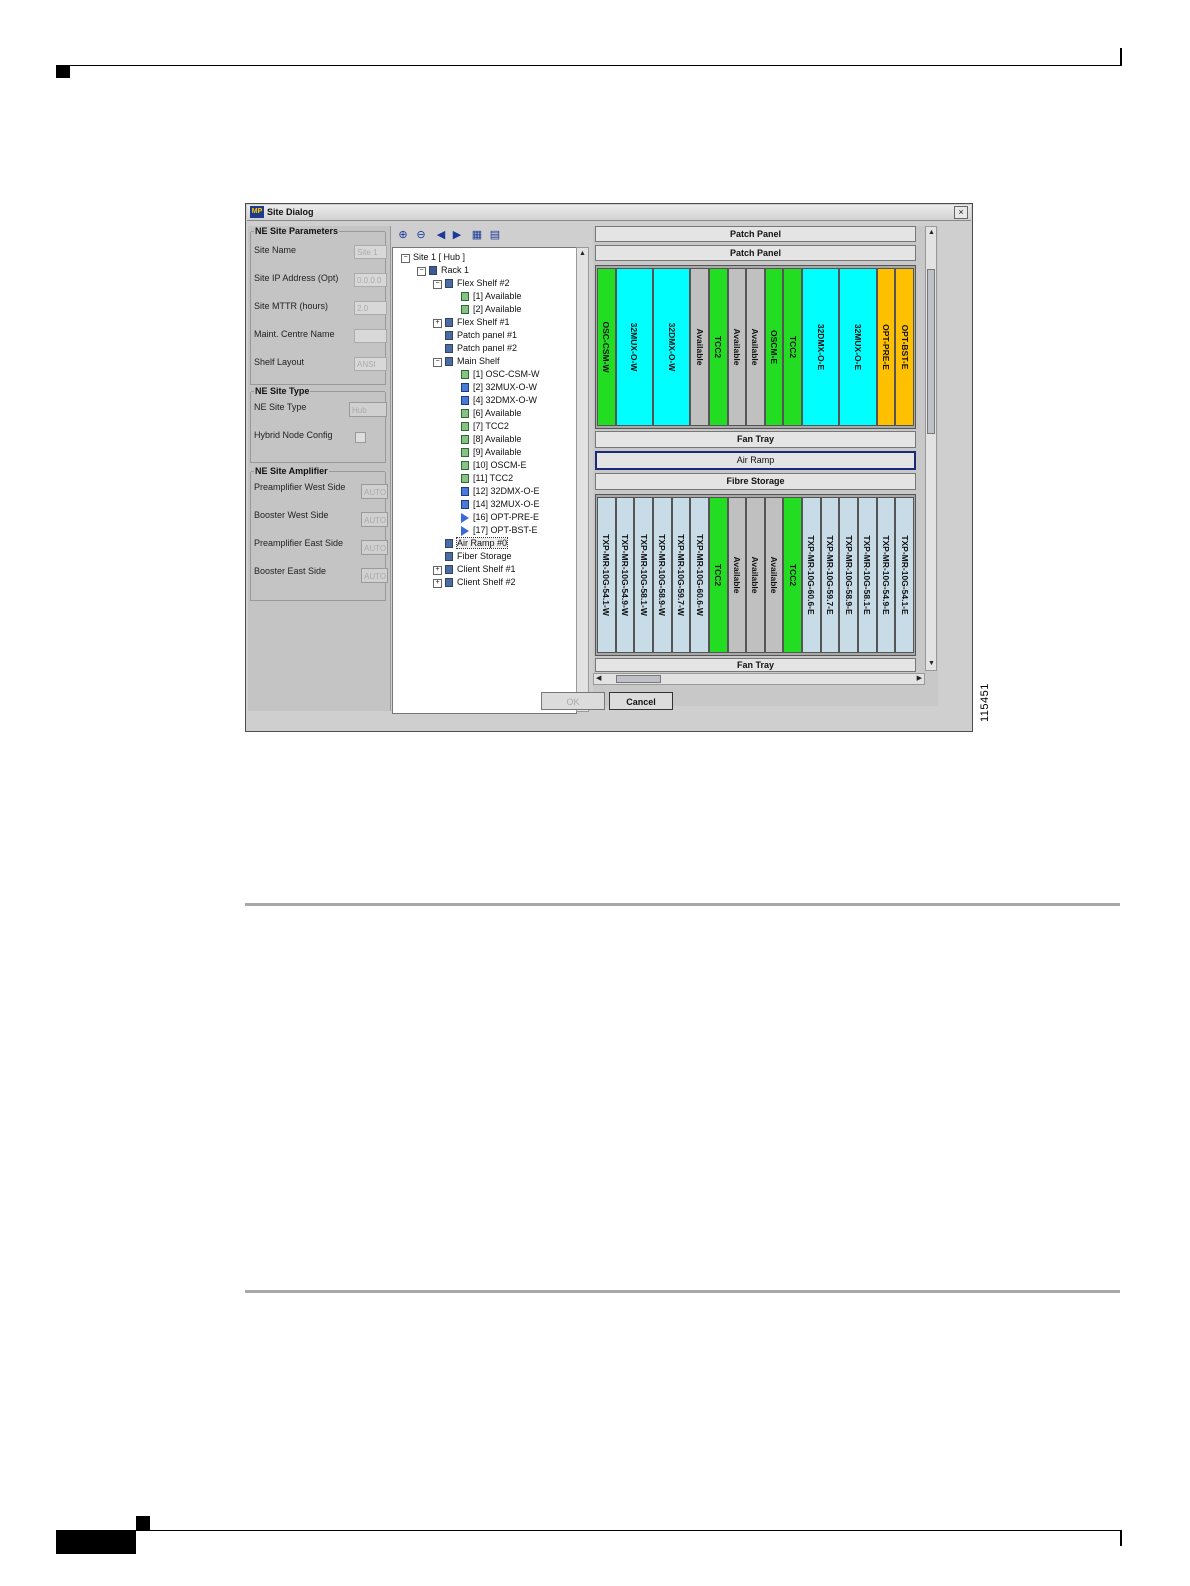  What do you see at coordinates (573, 701) in the screenshot?
I see `ok-button: OK` at bounding box center [573, 701].